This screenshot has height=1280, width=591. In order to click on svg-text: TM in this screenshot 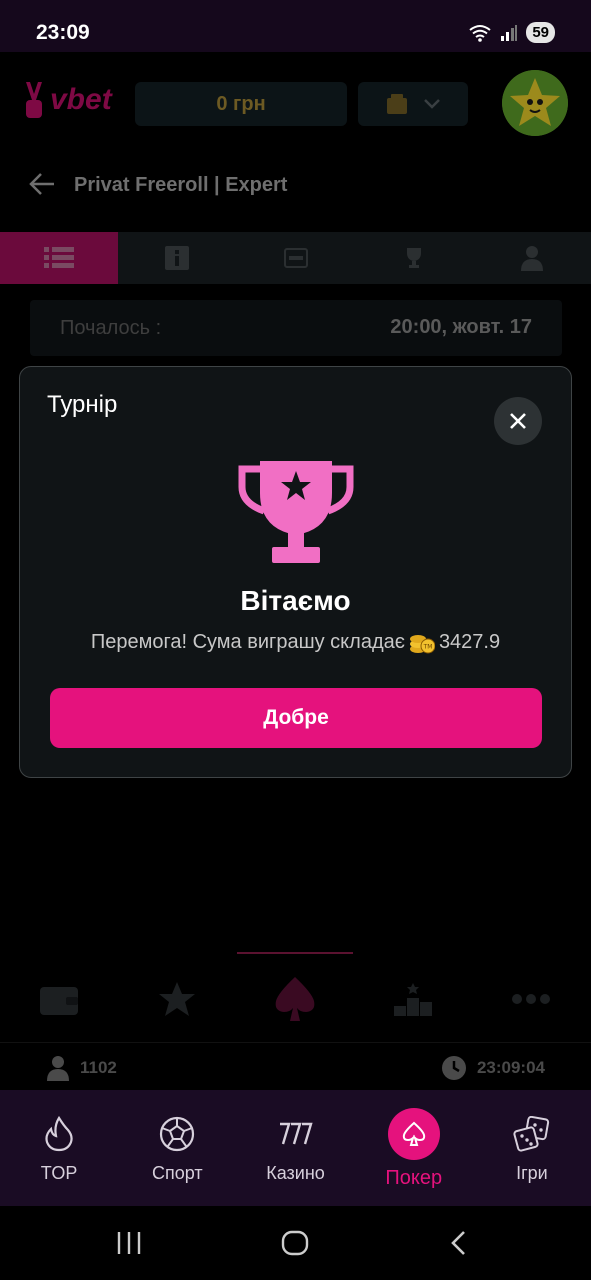, I will do `click(428, 646)`.